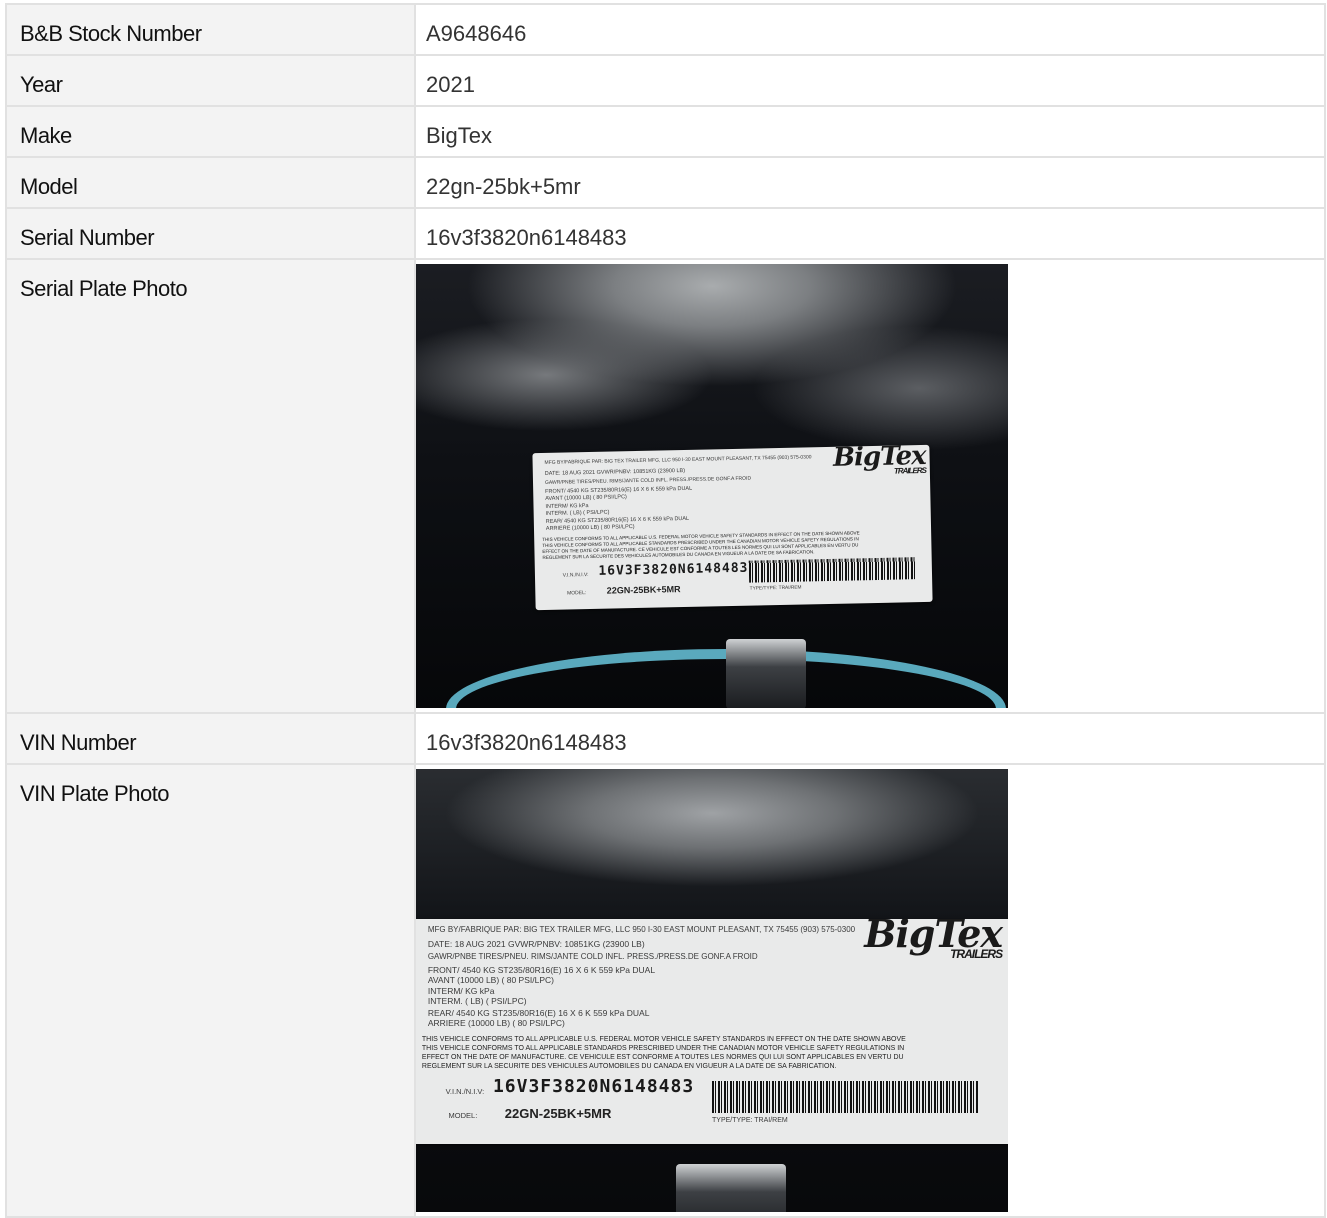 The height and width of the screenshot is (1218, 1327). What do you see at coordinates (210, 486) in the screenshot?
I see `row-label: Serial Plate Photo` at bounding box center [210, 486].